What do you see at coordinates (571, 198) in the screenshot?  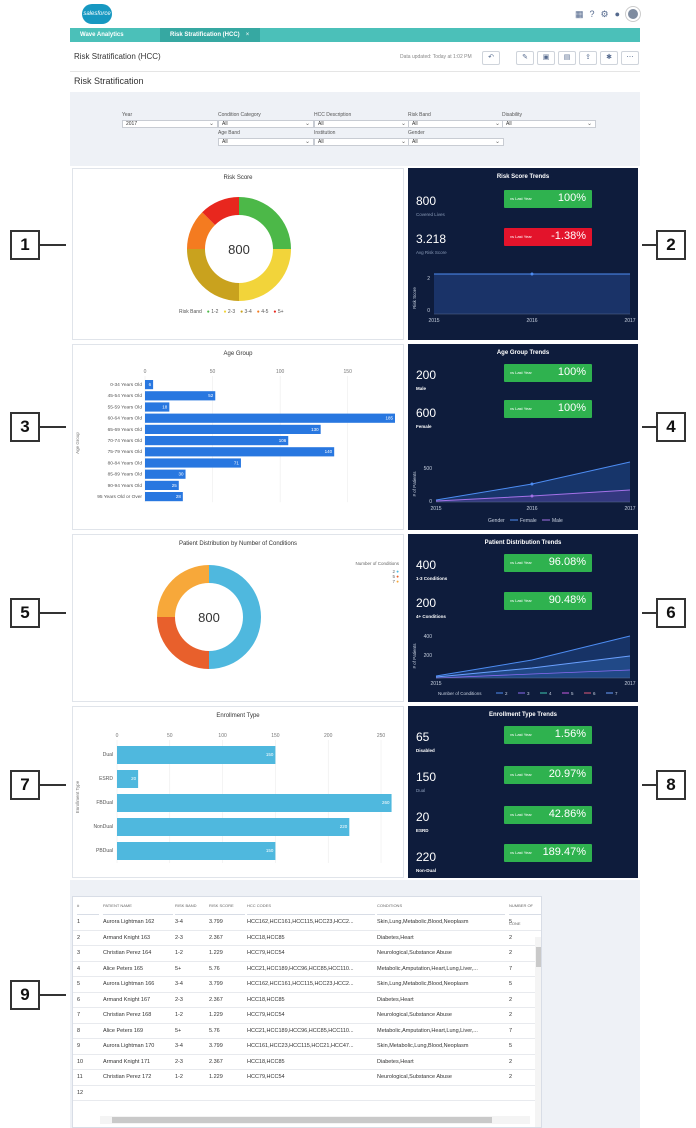 I see `badge-value: 100%` at bounding box center [571, 198].